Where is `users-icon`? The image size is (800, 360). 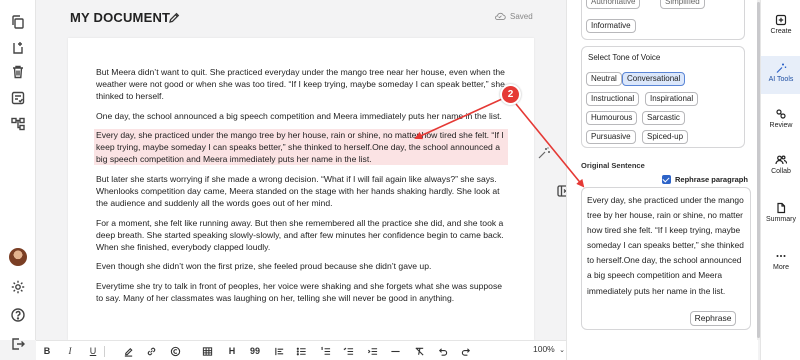 users-icon is located at coordinates (781, 160).